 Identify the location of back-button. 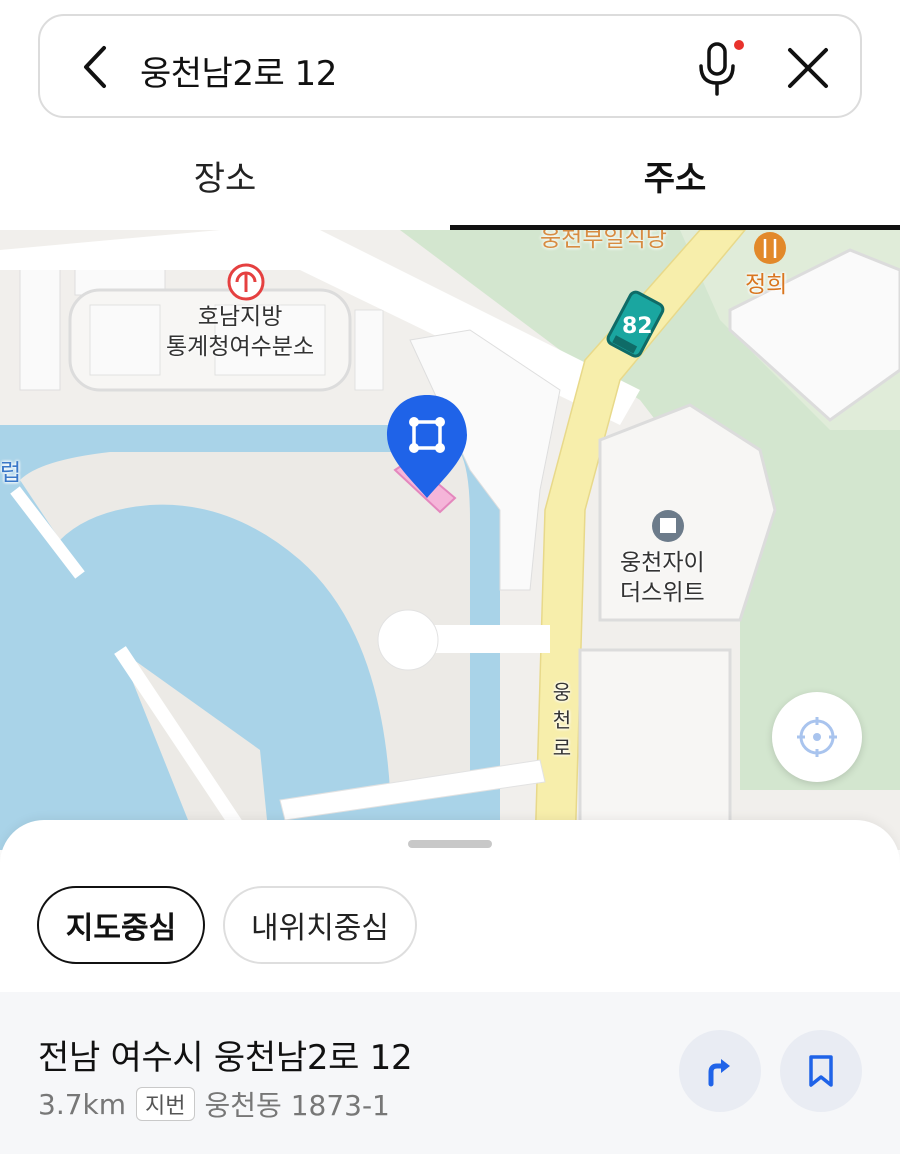
(95, 67).